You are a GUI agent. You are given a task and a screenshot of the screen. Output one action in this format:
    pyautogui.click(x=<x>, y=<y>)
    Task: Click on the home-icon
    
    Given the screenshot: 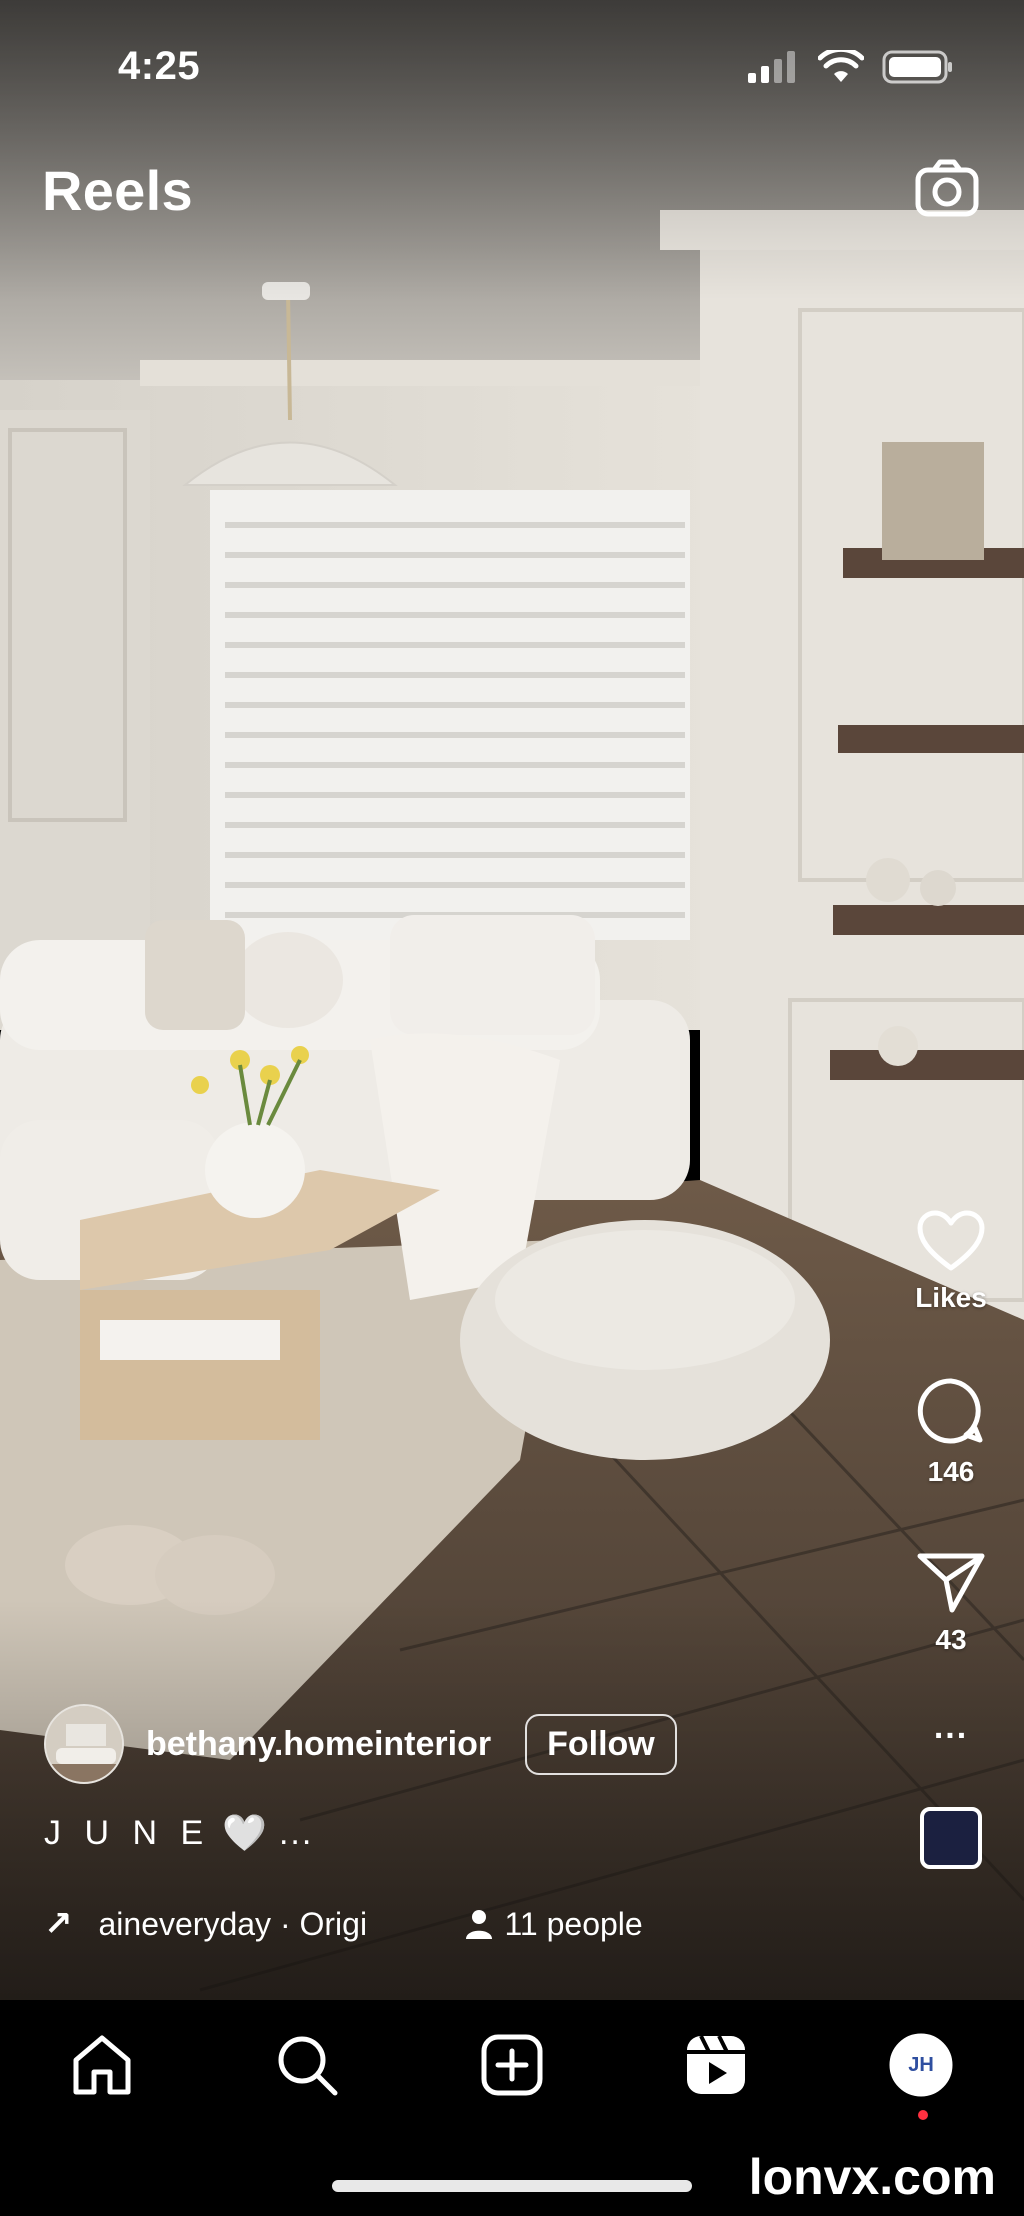 What is the action you would take?
    pyautogui.click(x=102, y=2065)
    